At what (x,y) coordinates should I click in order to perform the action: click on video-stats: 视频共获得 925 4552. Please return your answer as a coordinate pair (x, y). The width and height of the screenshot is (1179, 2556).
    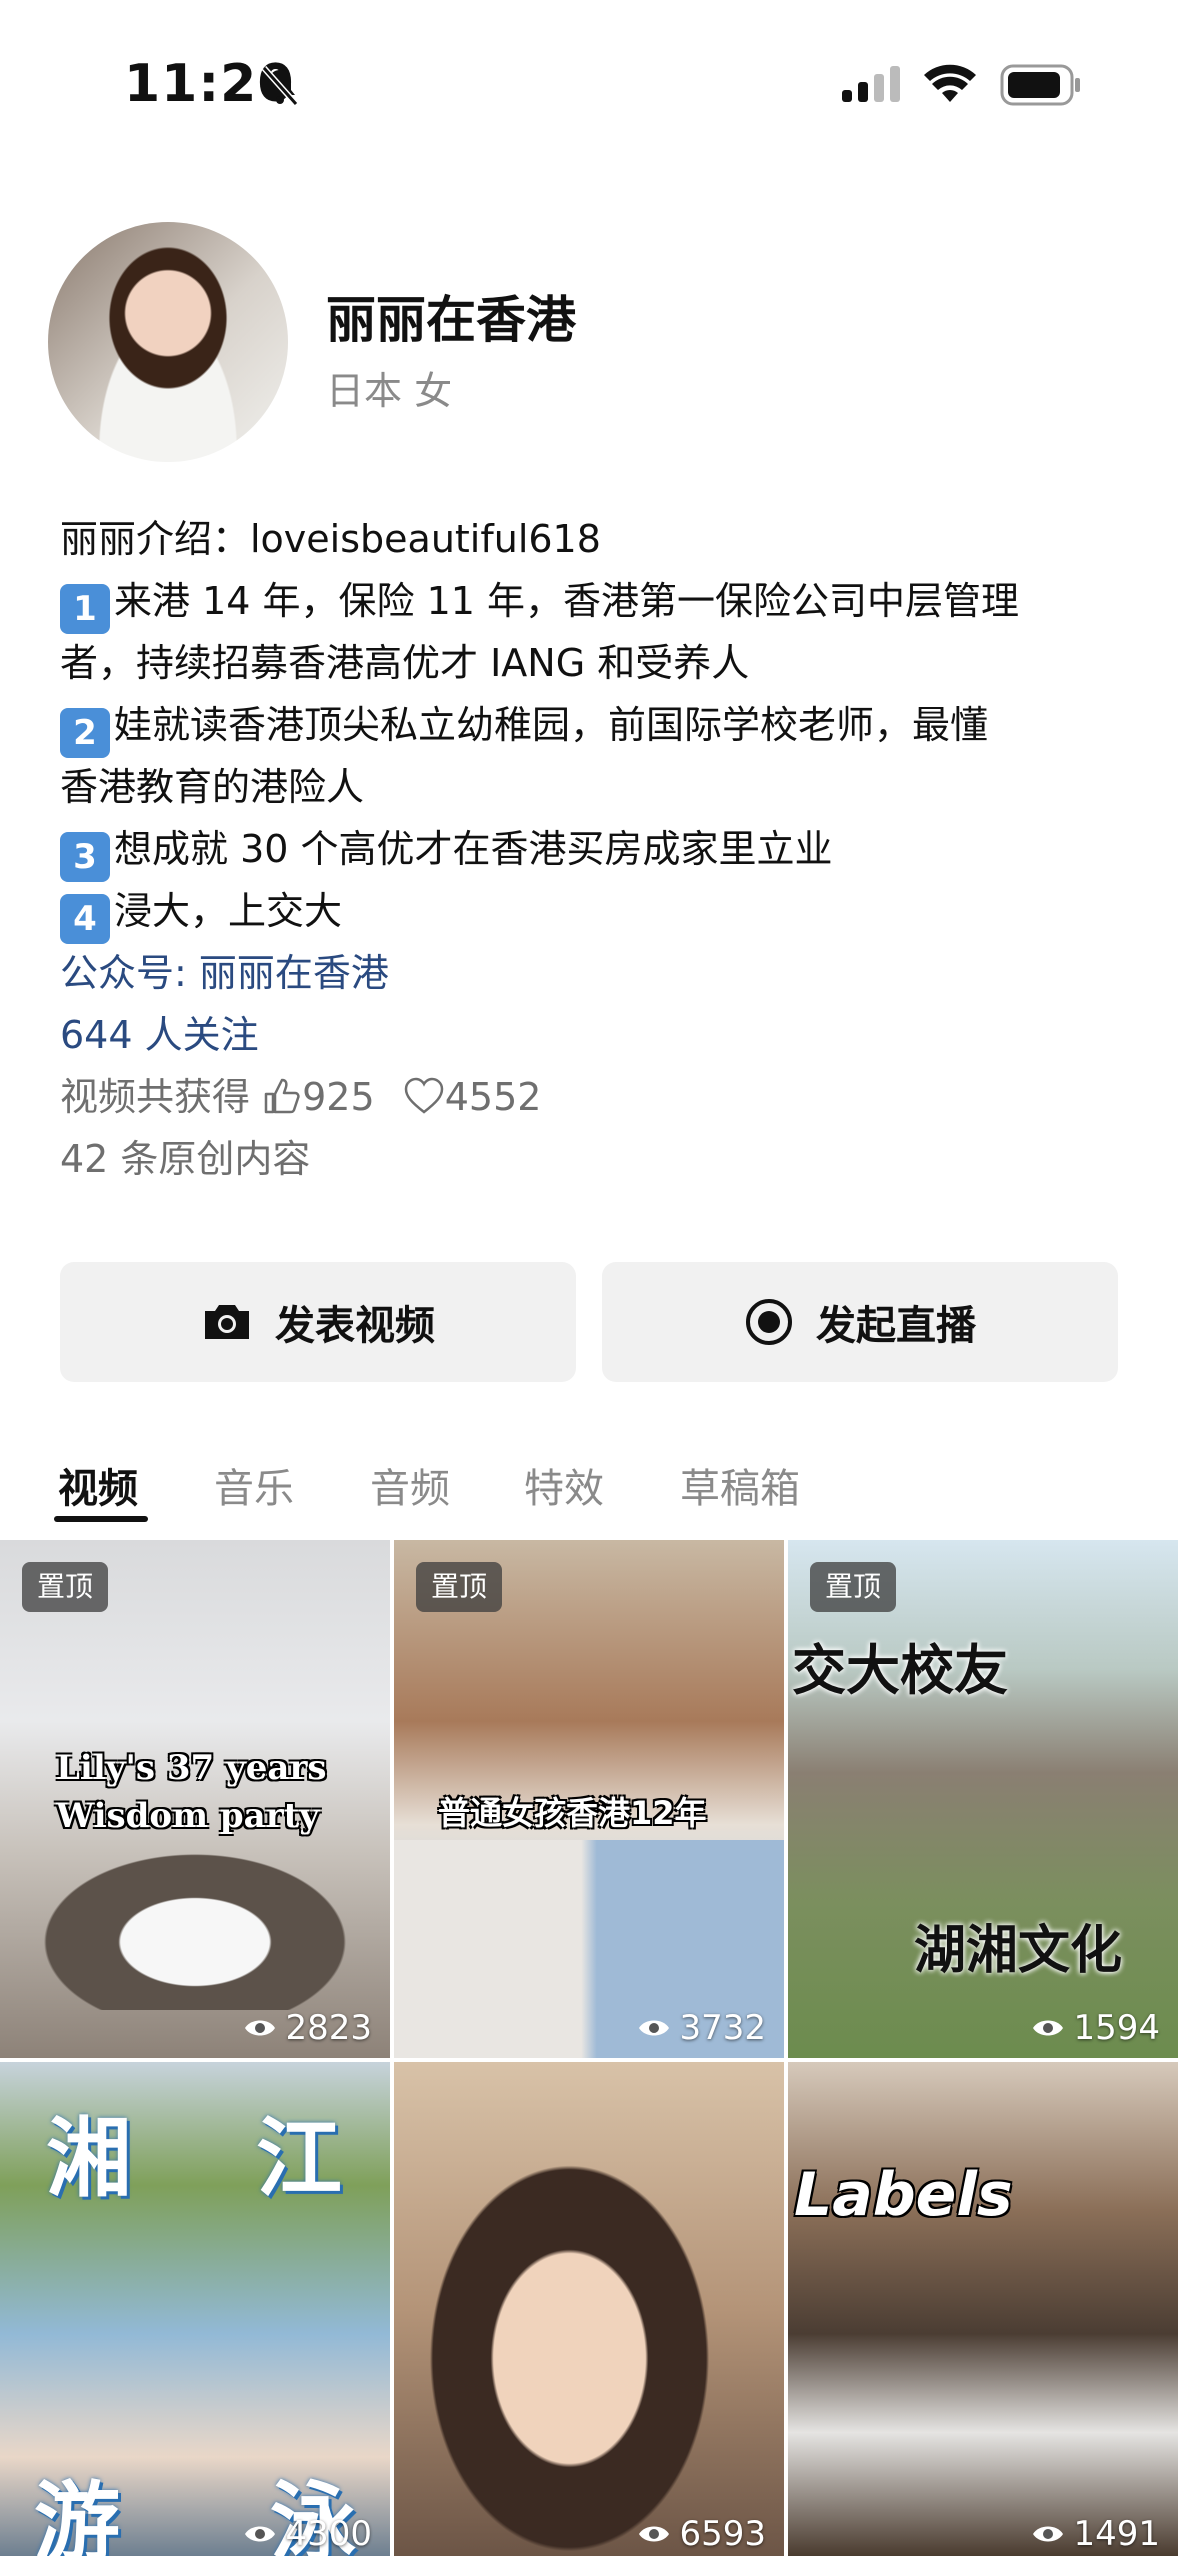
    Looking at the image, I should click on (301, 1097).